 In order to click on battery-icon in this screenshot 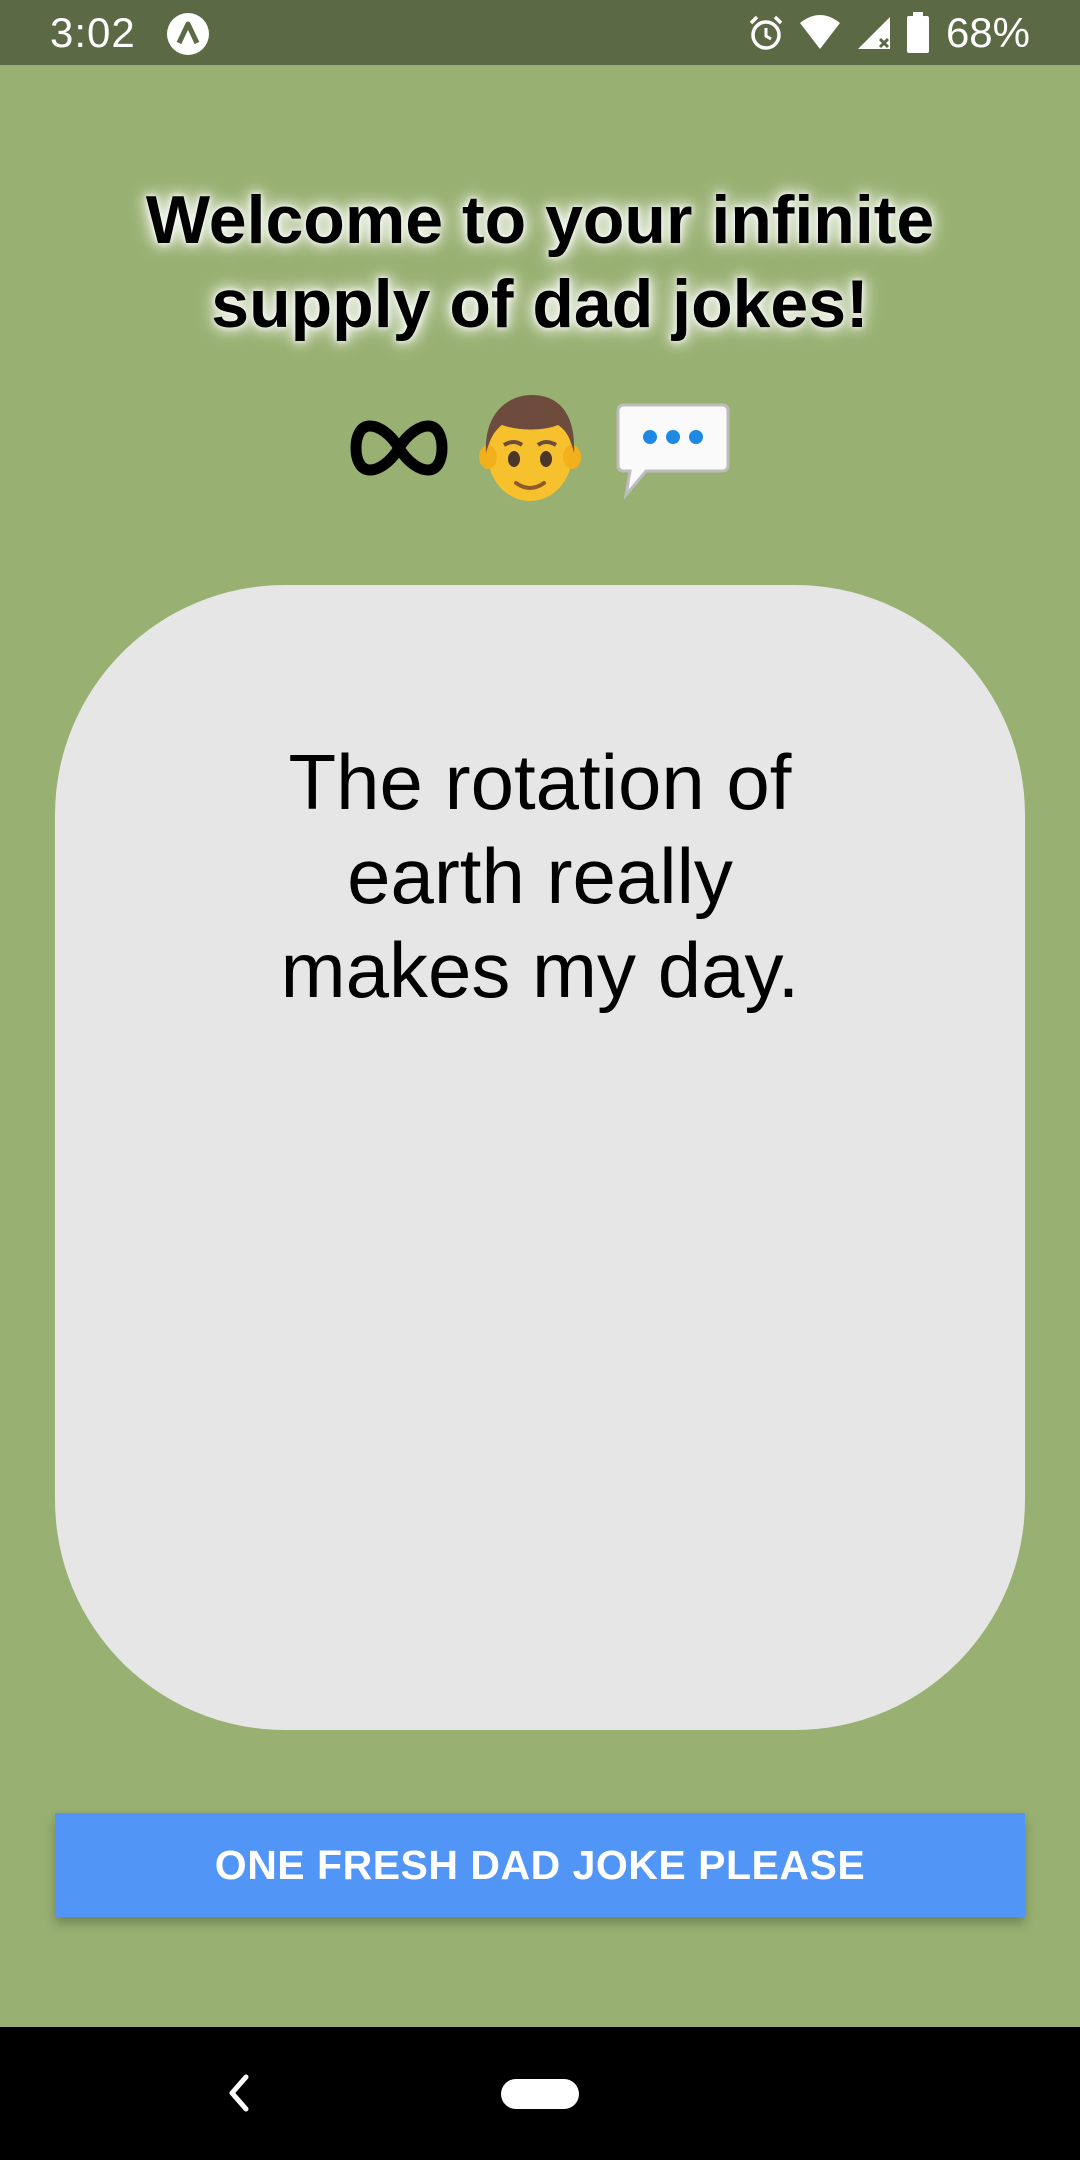, I will do `click(917, 32)`.